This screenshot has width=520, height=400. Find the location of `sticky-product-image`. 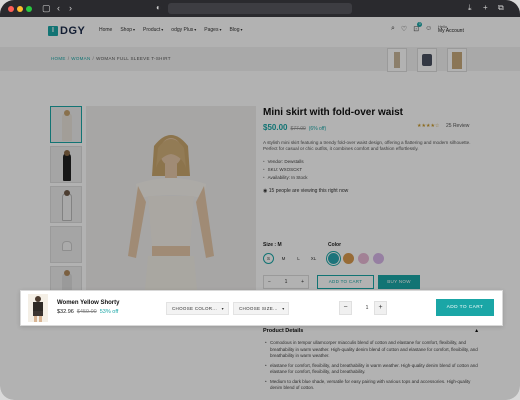

sticky-product-image is located at coordinates (38, 308).